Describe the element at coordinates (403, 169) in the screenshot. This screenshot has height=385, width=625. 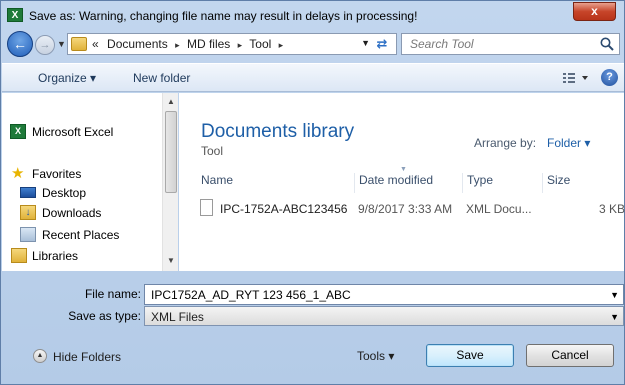
I see `sort-indicator-icon: ▼` at that location.